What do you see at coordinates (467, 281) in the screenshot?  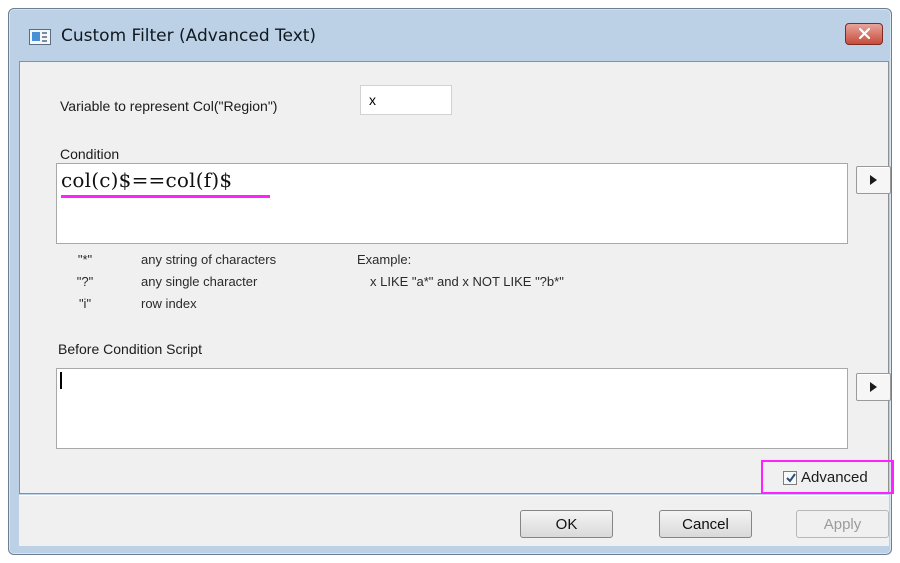 I see `example-text: x LIKE "a*" and x NOT LIKE "?b*"` at bounding box center [467, 281].